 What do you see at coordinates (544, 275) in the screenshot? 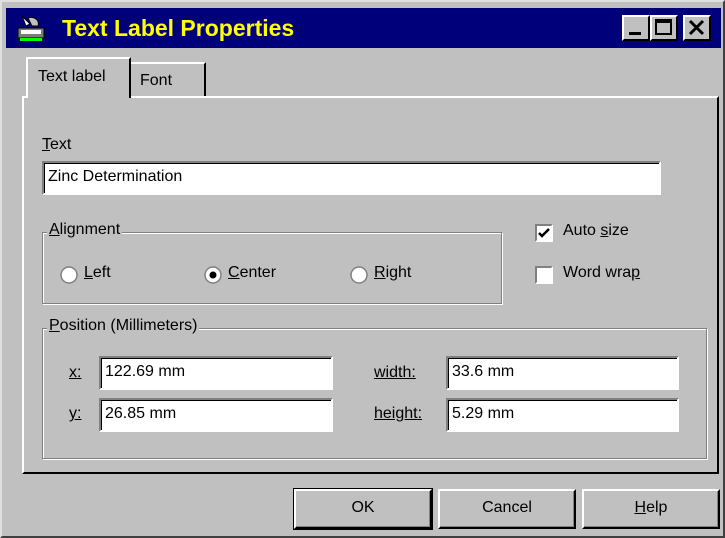
I see `word-wrap-checkbox` at bounding box center [544, 275].